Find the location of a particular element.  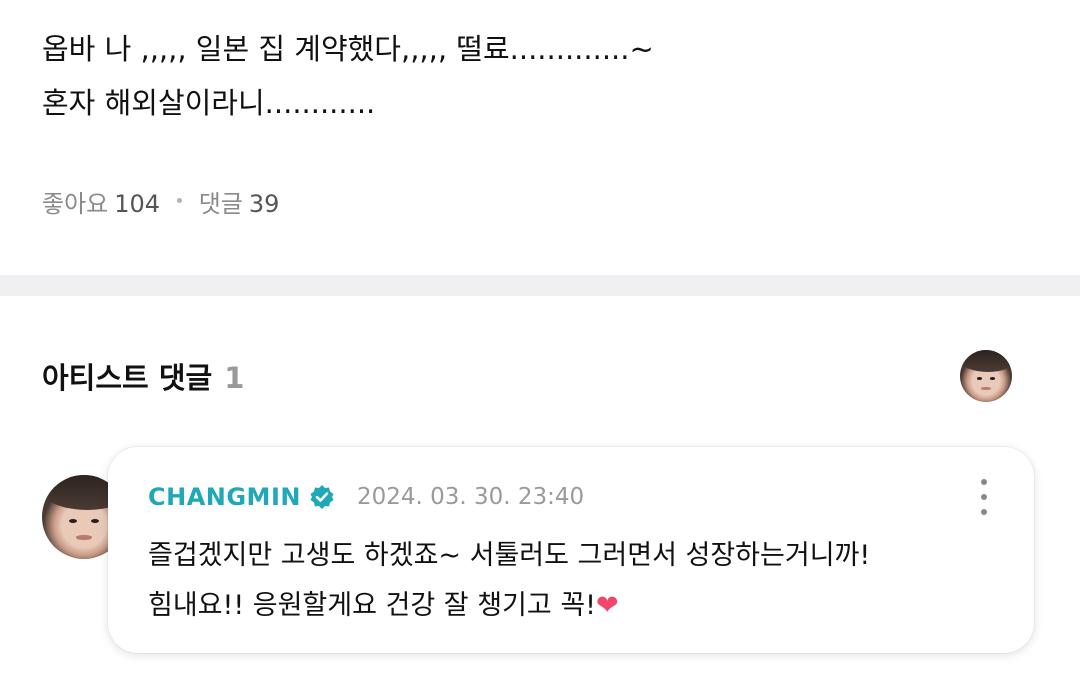

post-stats: 좋아요 104 • 댓글 39 is located at coordinates (160, 201).